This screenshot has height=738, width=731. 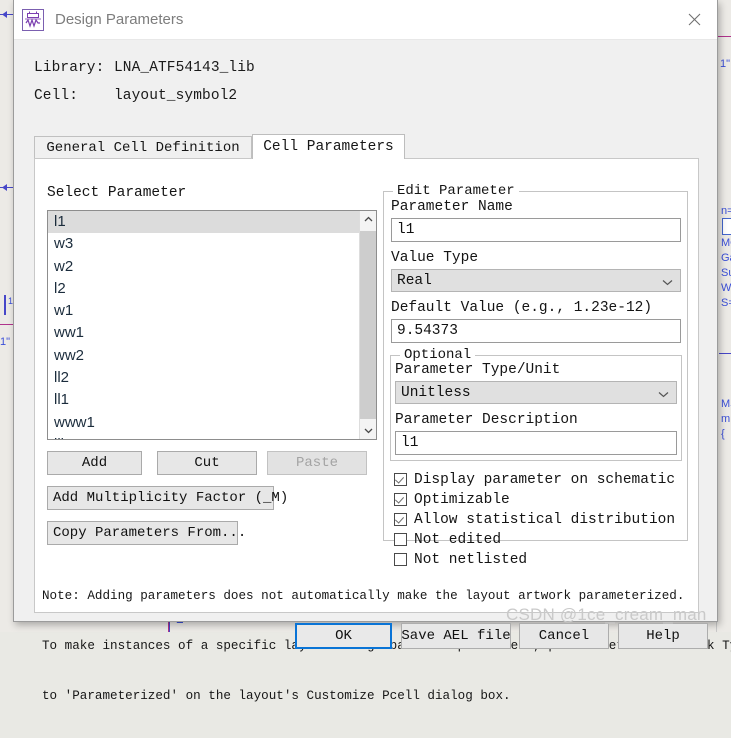 I want to click on optional-group-title: Optional, so click(x=437, y=355).